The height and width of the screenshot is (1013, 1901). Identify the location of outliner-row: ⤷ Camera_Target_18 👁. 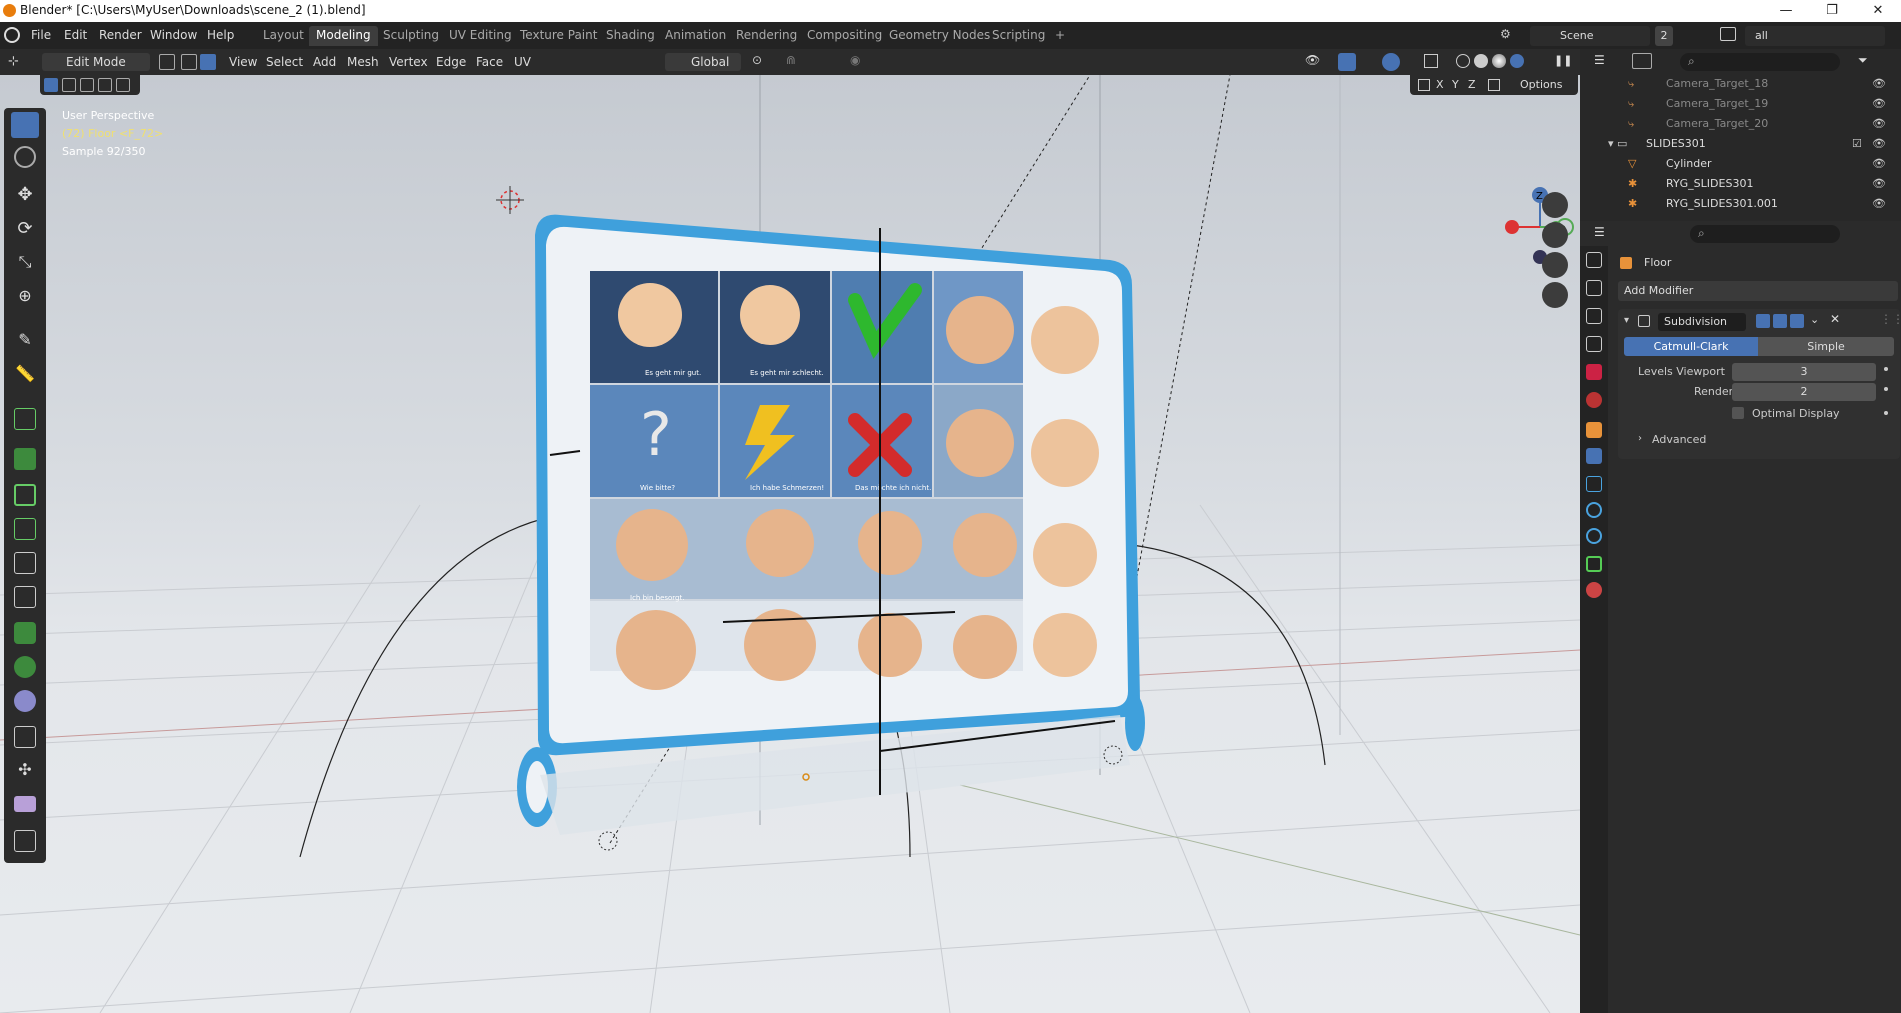
(1740, 84).